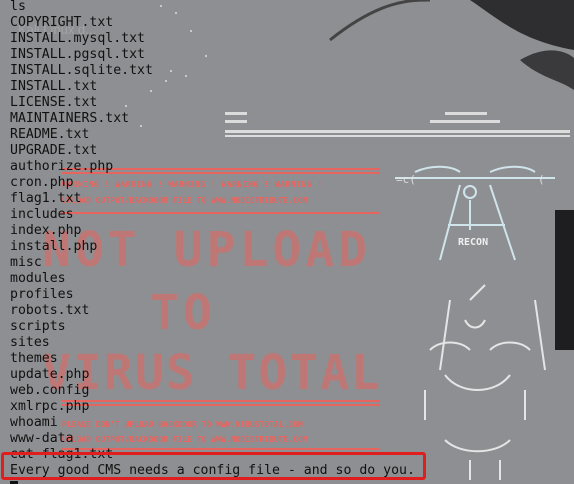 This screenshot has width=574, height=484. Describe the element at coordinates (62, 22) in the screenshot. I see `terminal-line: COPYRIGHT.txt` at that location.